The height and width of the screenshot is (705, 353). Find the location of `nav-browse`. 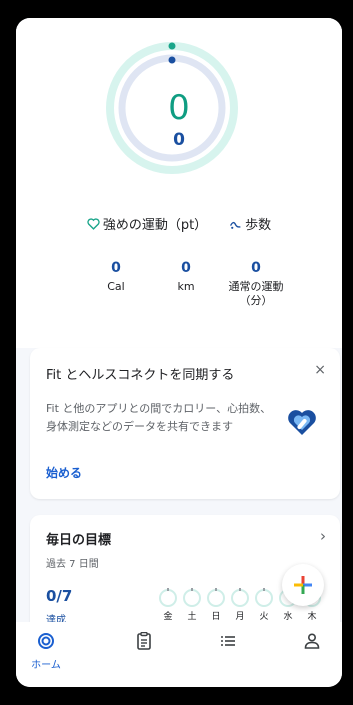

nav-browse is located at coordinates (228, 643).